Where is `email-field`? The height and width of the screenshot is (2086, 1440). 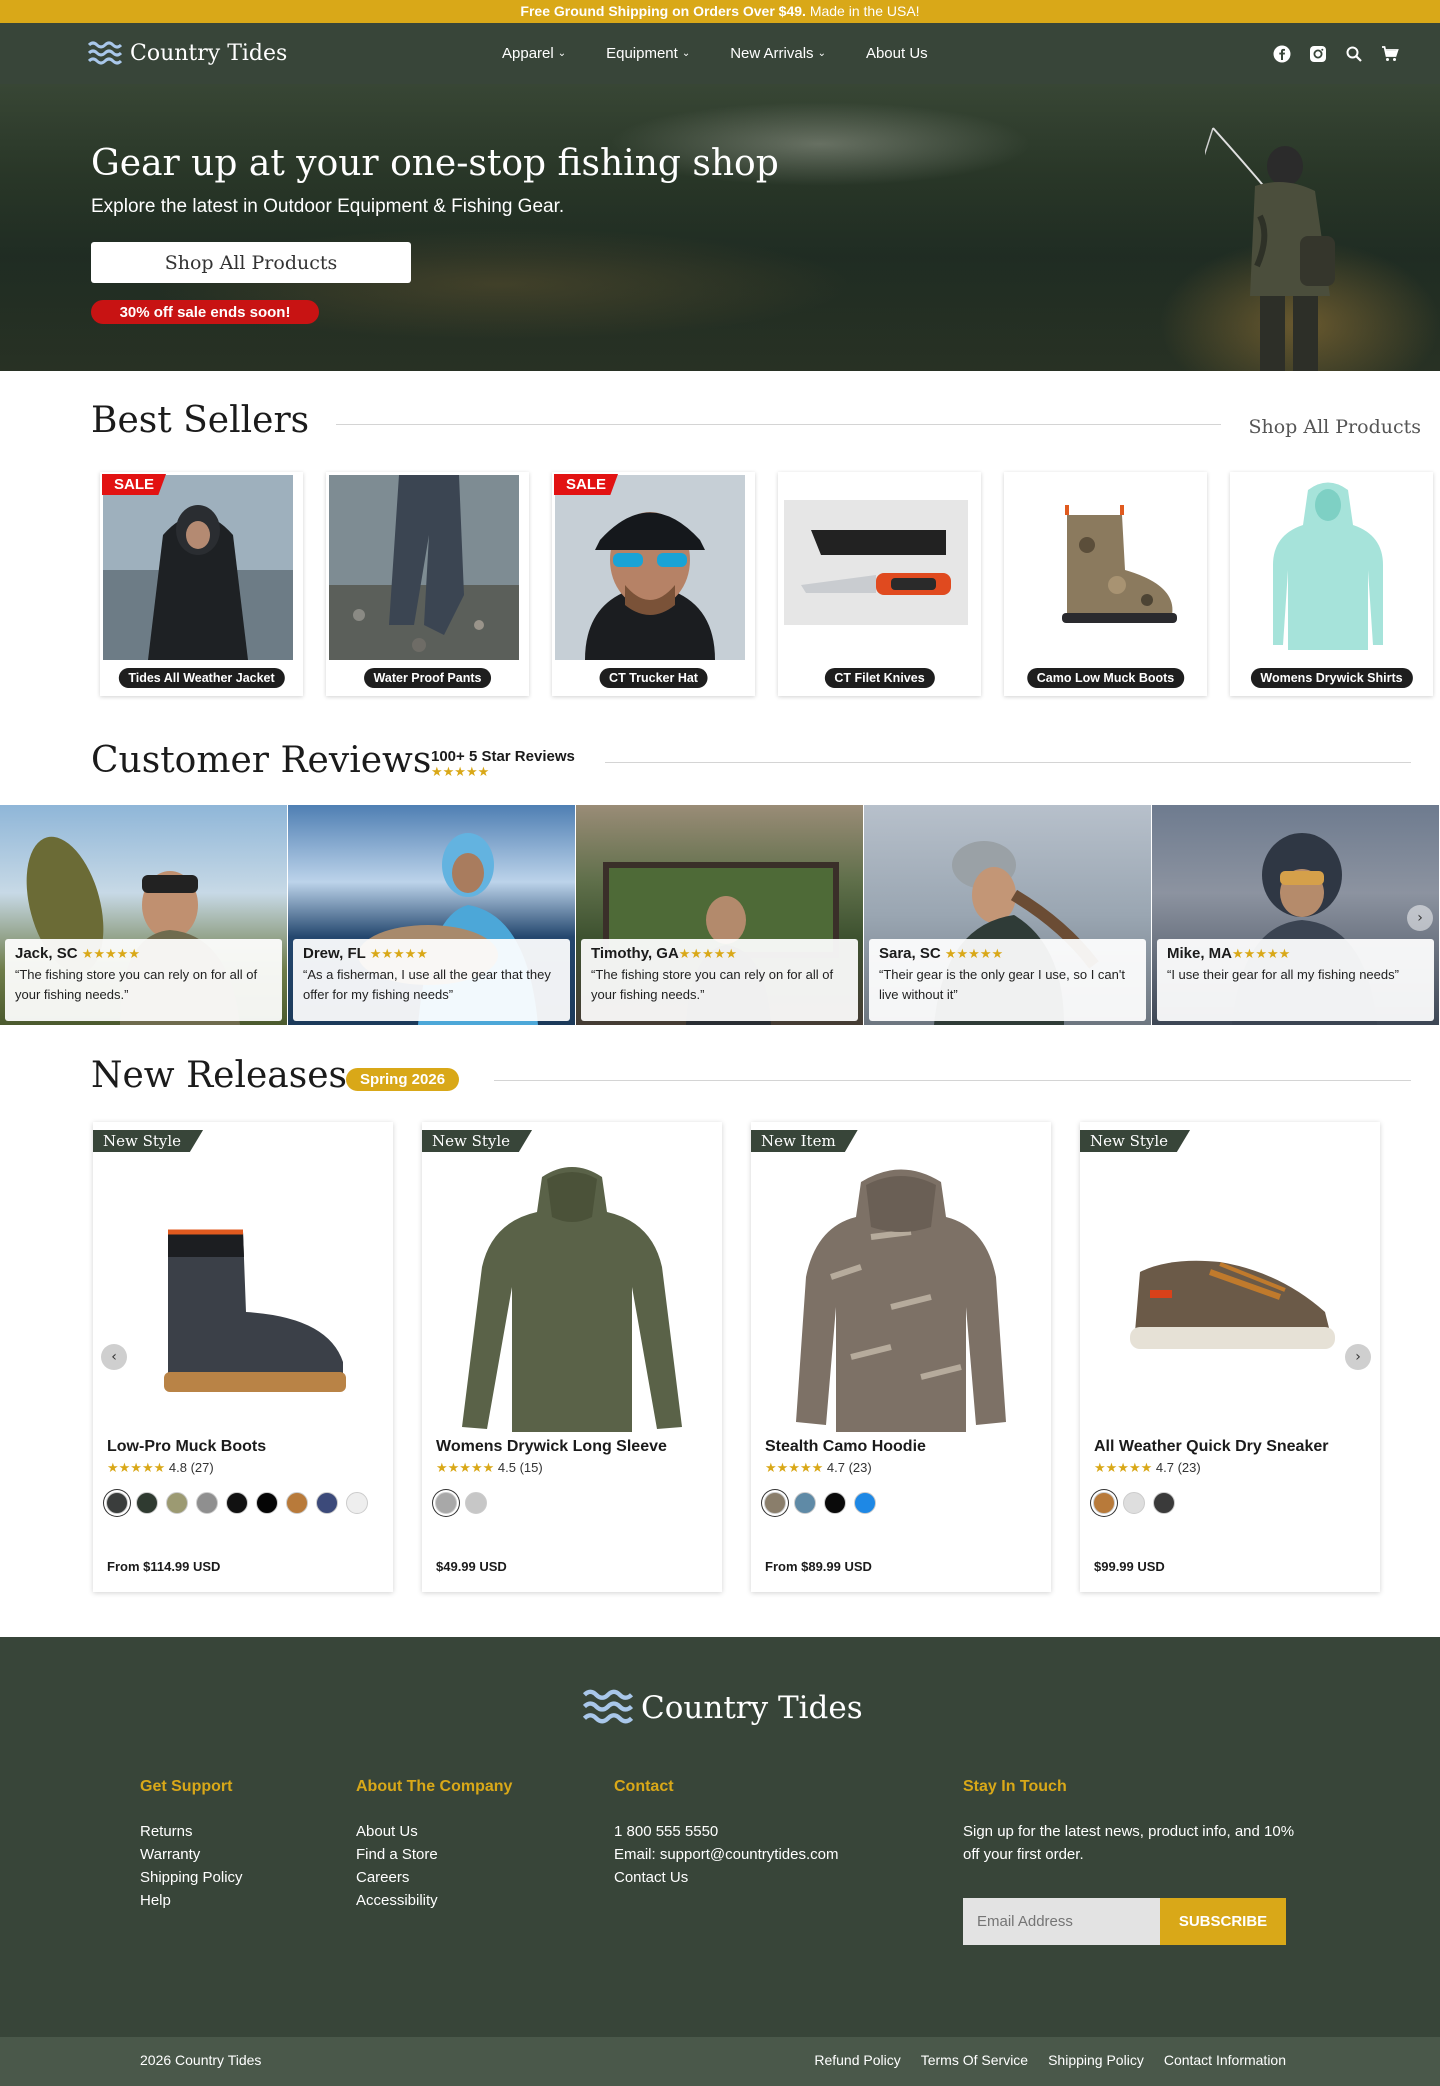
email-field is located at coordinates (1061, 1921).